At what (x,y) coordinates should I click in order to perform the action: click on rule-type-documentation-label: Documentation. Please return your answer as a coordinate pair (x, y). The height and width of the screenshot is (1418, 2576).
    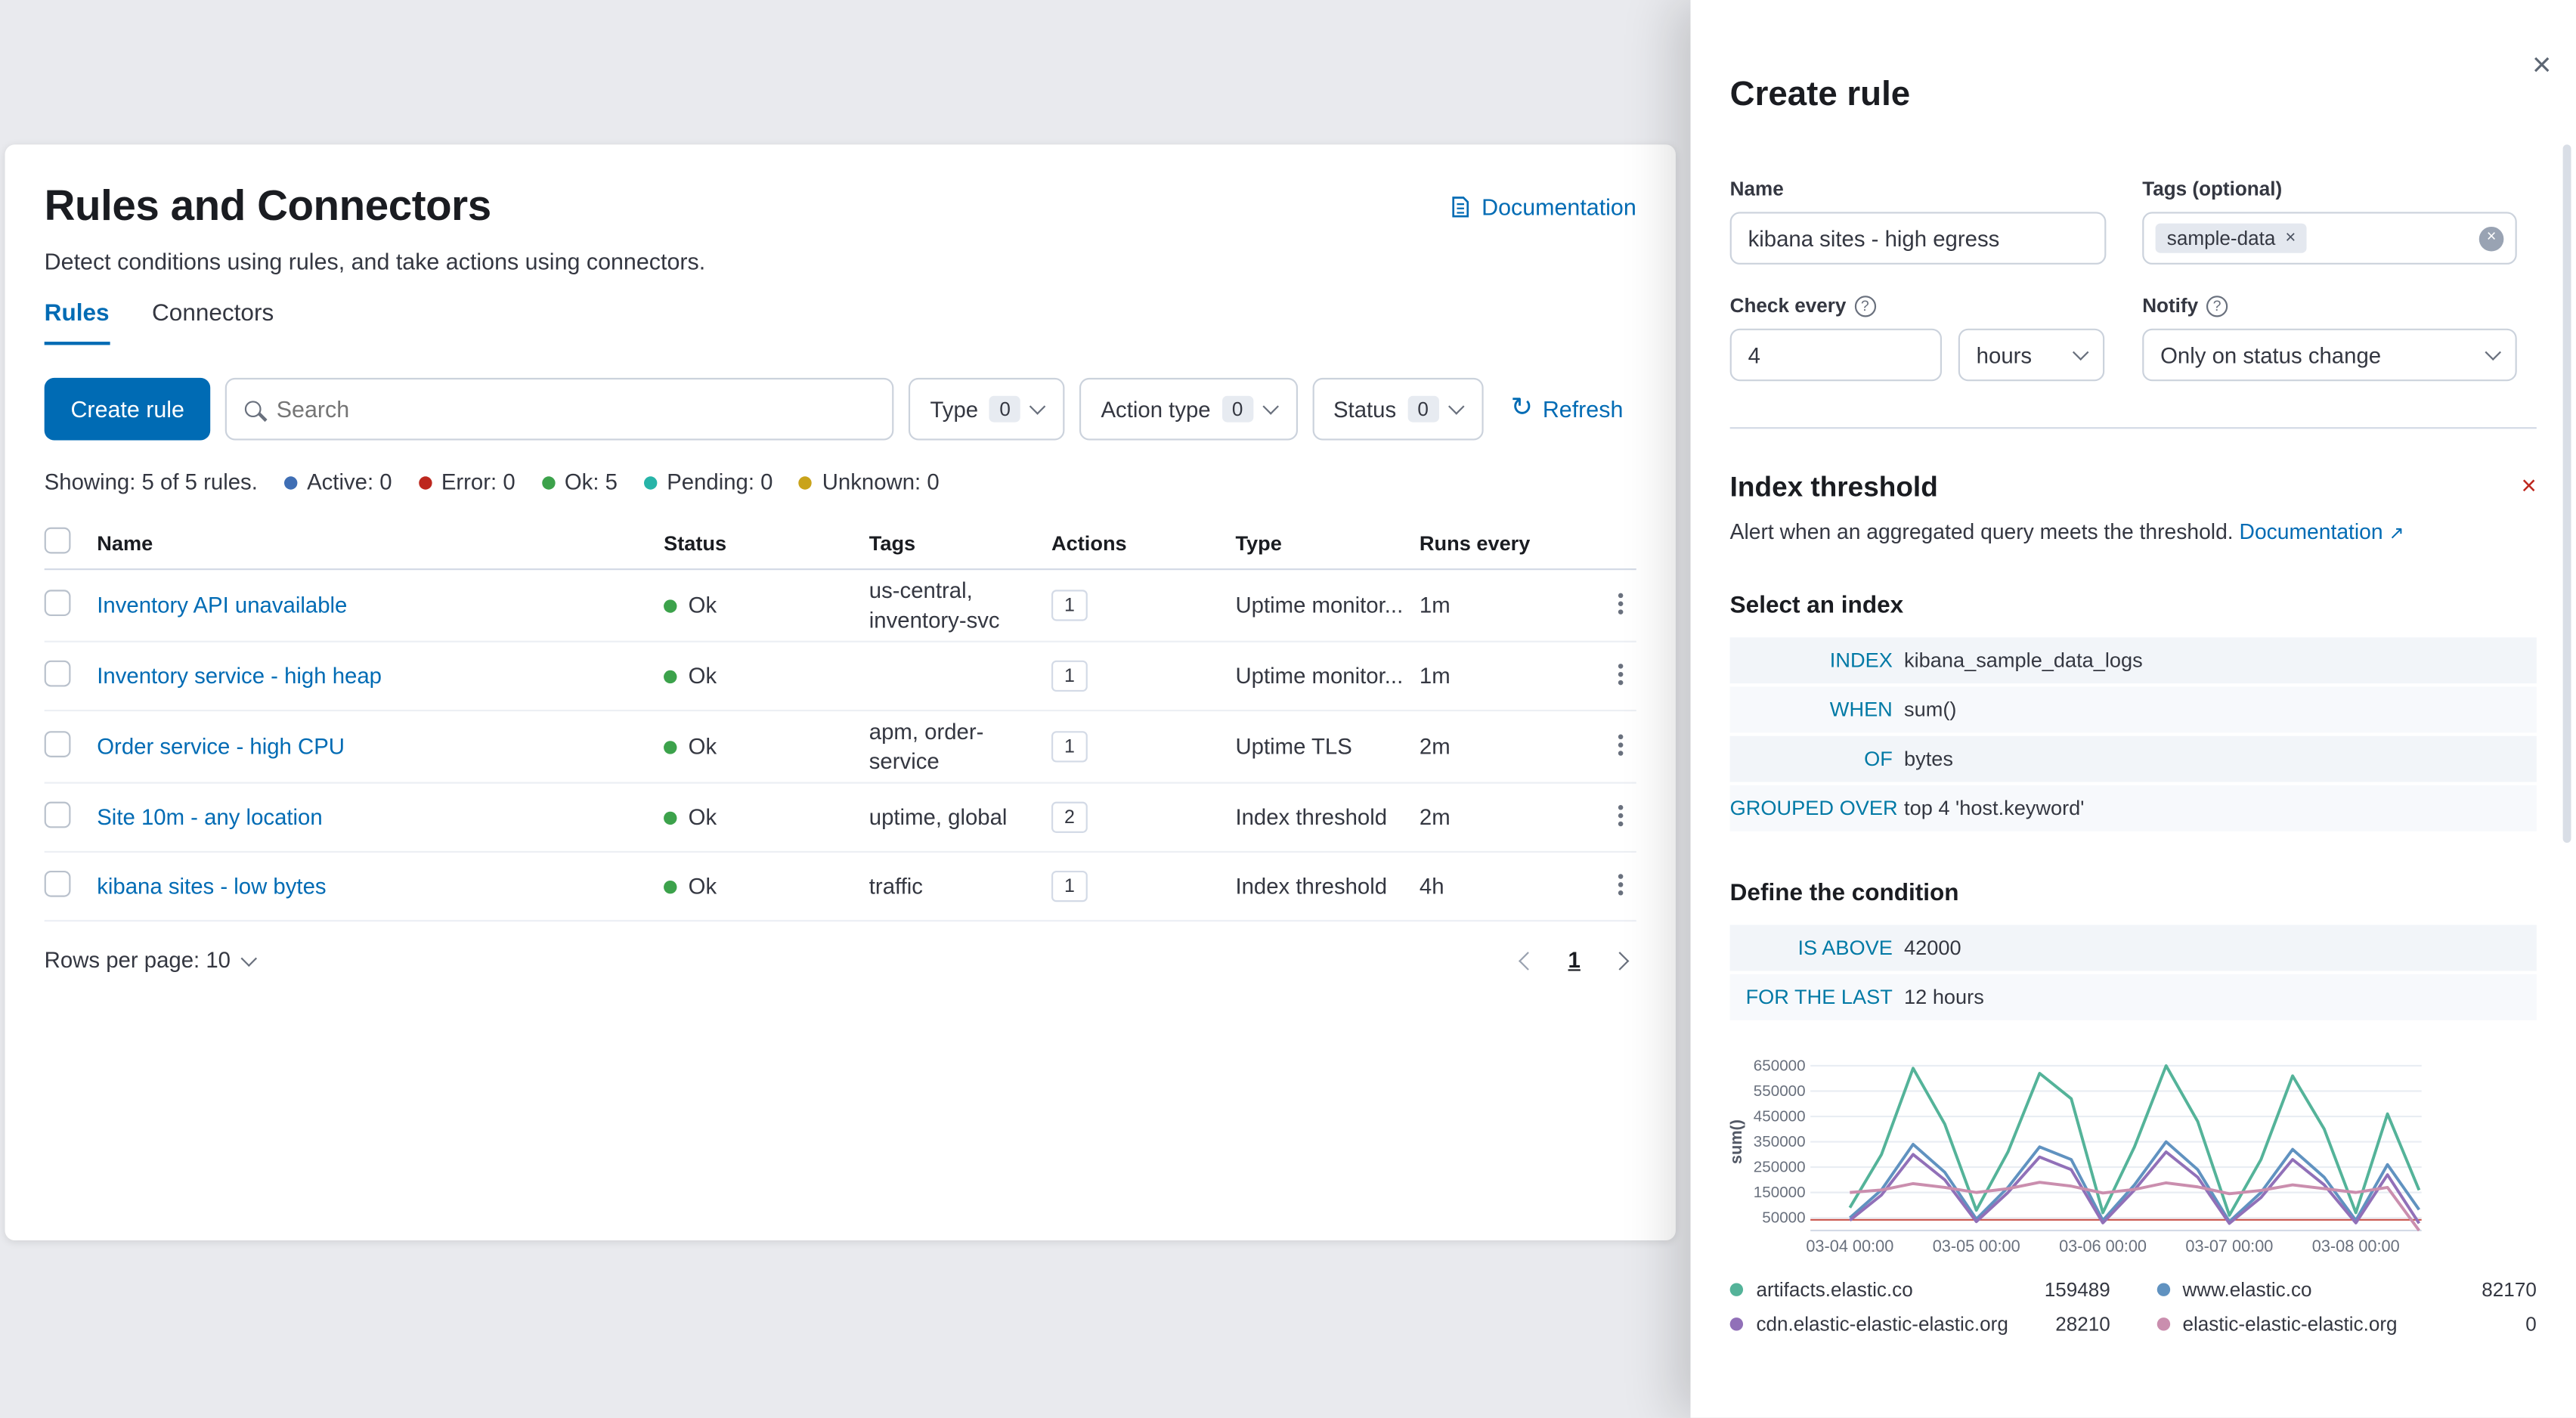
    Looking at the image, I should click on (2311, 531).